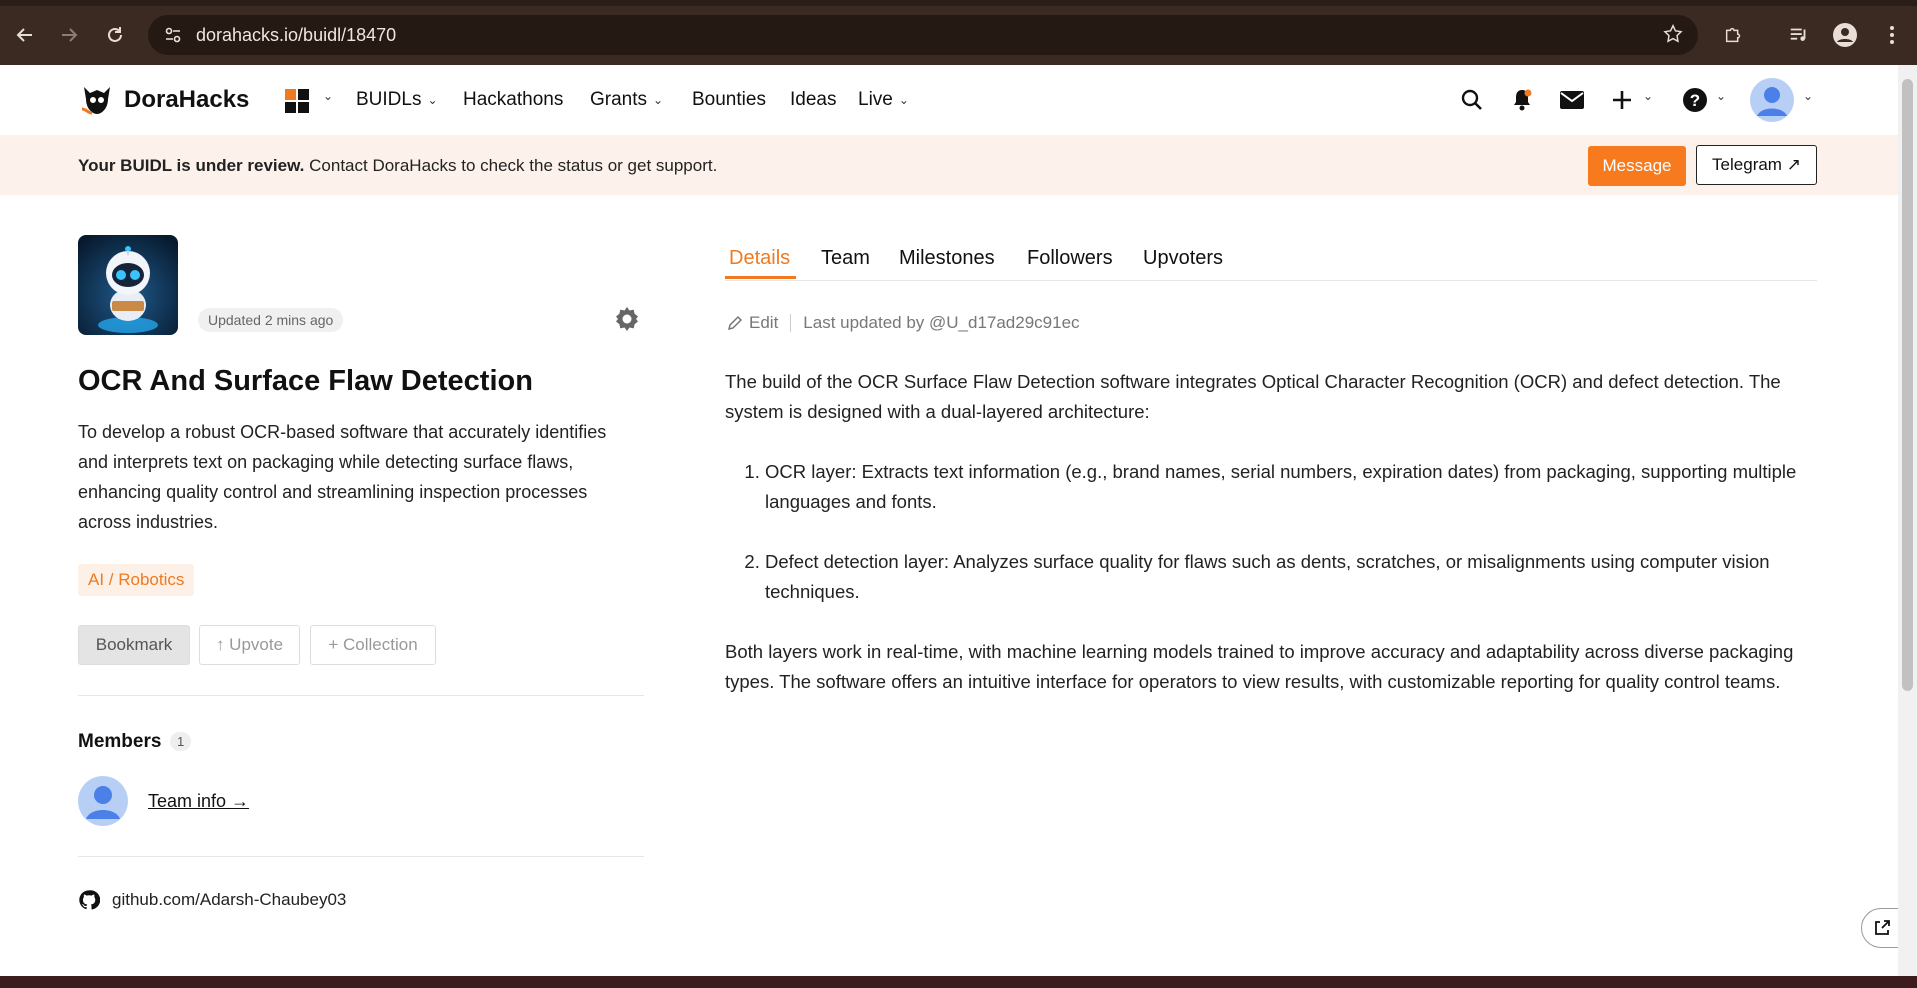 Image resolution: width=1917 pixels, height=988 pixels. I want to click on apps-chevron-down-icon: ⌄, so click(325, 96).